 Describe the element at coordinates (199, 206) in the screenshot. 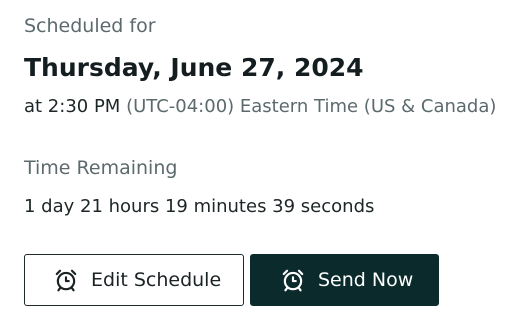

I see `time-remaining-value: 1 day 21 hours 19 minutes 39 seconds` at that location.